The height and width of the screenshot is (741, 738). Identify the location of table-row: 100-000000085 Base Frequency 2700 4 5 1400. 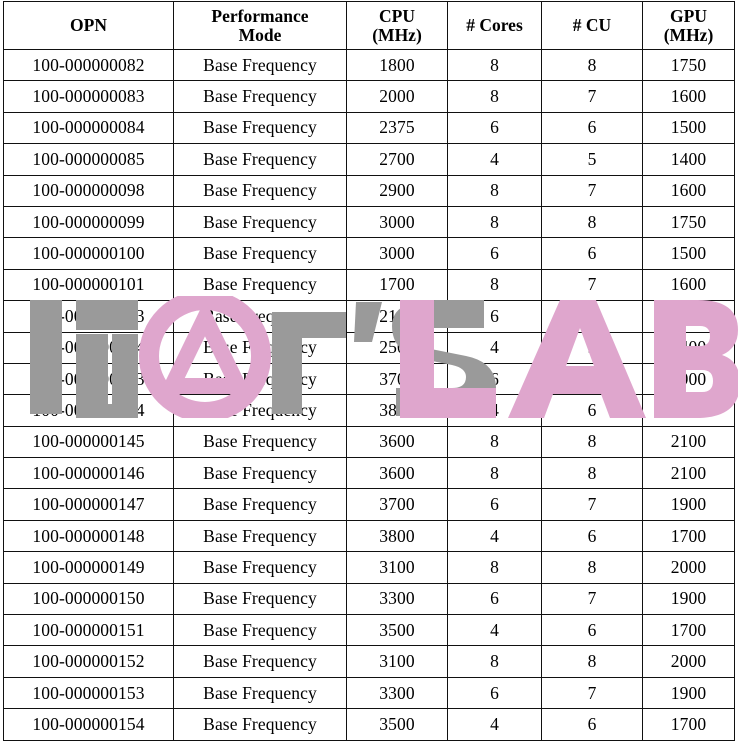
(369, 159).